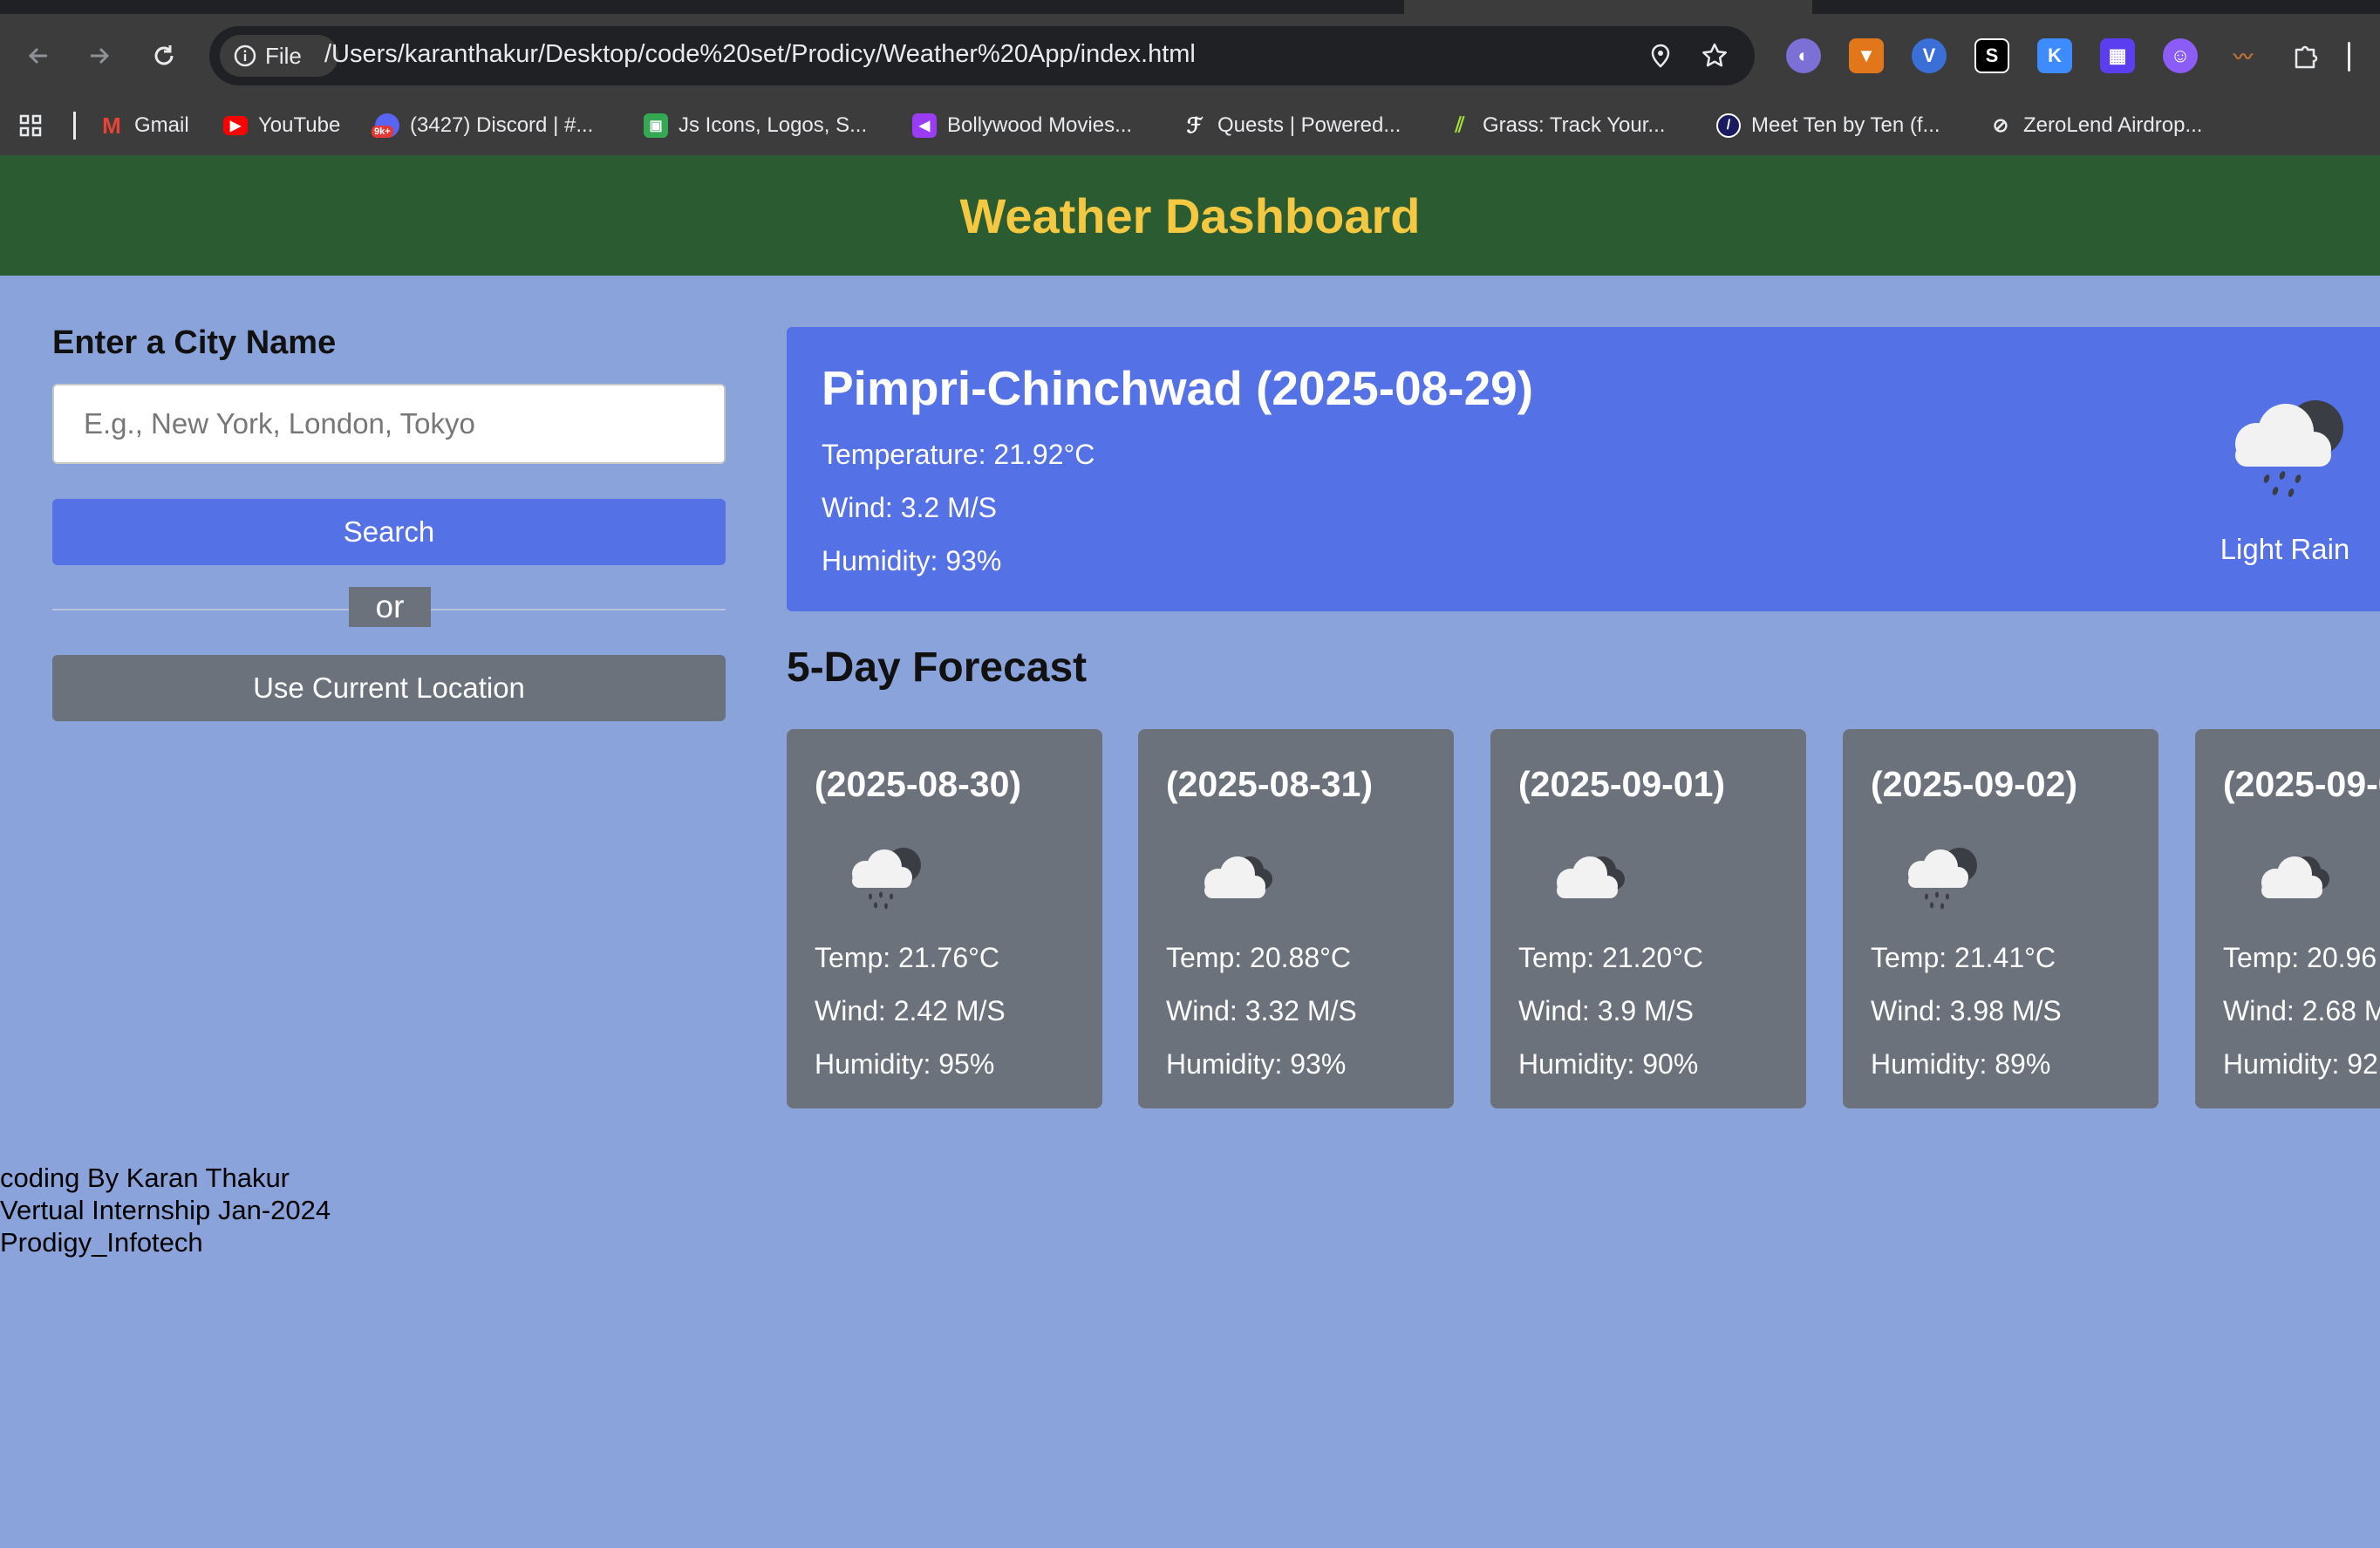 This screenshot has width=2380, height=1548. Describe the element at coordinates (1929, 55) in the screenshot. I see `v-extension-icon: V` at that location.